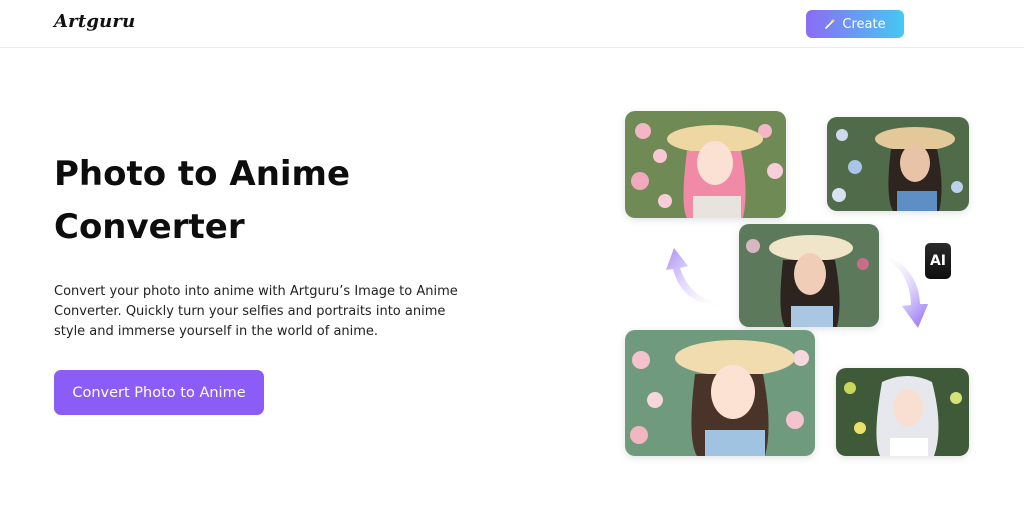 The height and width of the screenshot is (523, 1024). Describe the element at coordinates (693, 277) in the screenshot. I see `curved-arrow-up-left-icon` at that location.